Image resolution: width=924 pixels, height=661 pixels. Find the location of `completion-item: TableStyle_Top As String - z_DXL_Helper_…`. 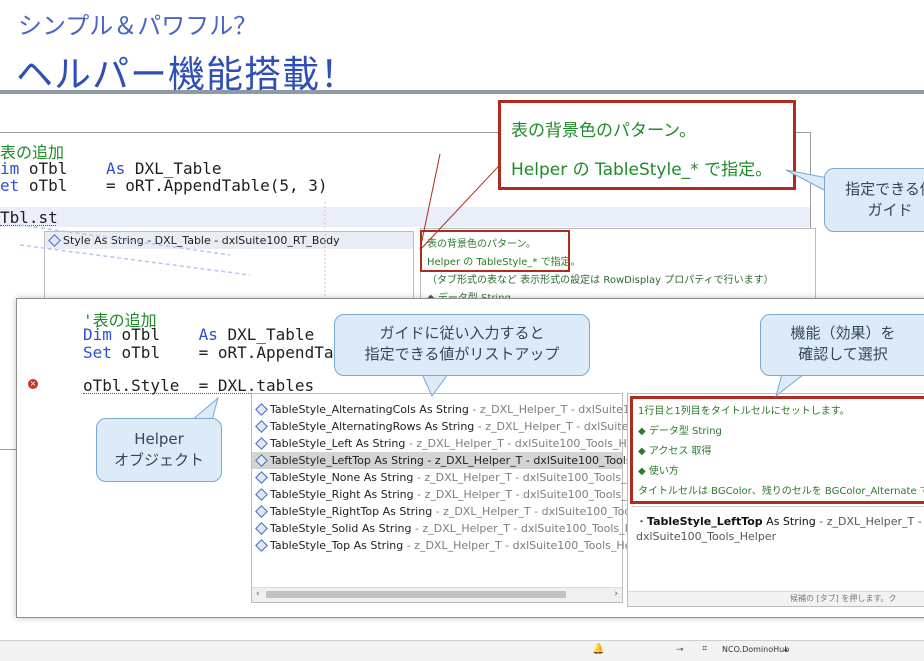

completion-item: TableStyle_Top As String - z_DXL_Helper_… is located at coordinates (452, 545).